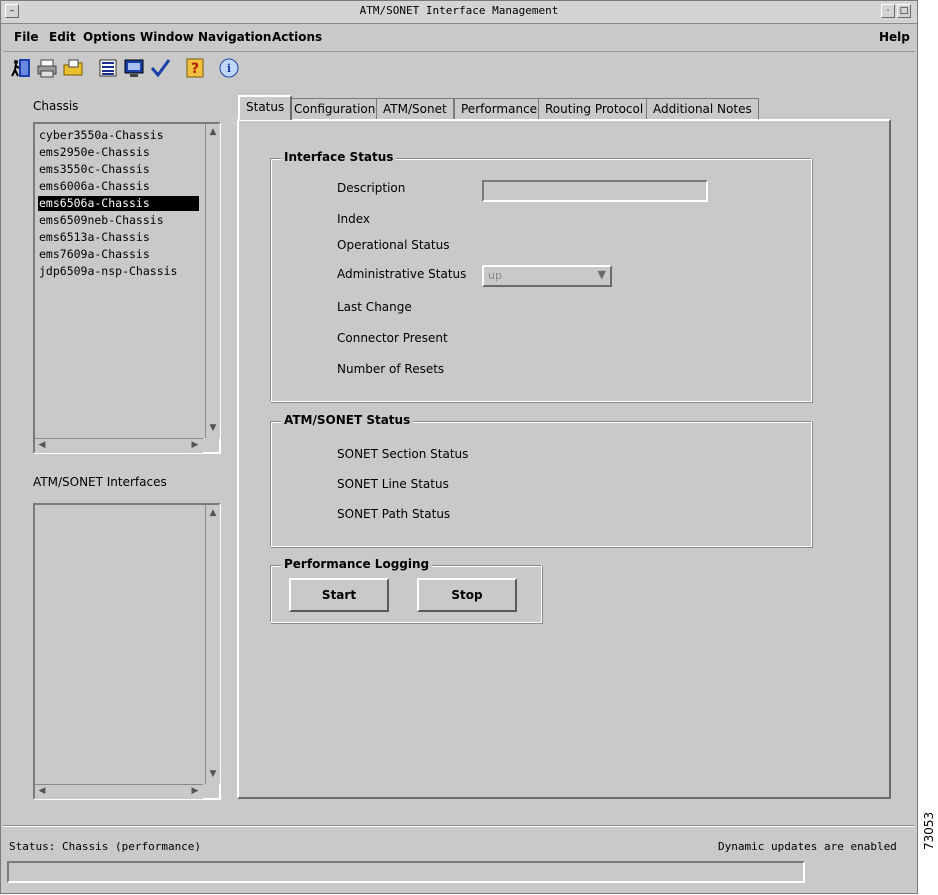  What do you see at coordinates (265, 107) in the screenshot?
I see `tab-status: Status` at bounding box center [265, 107].